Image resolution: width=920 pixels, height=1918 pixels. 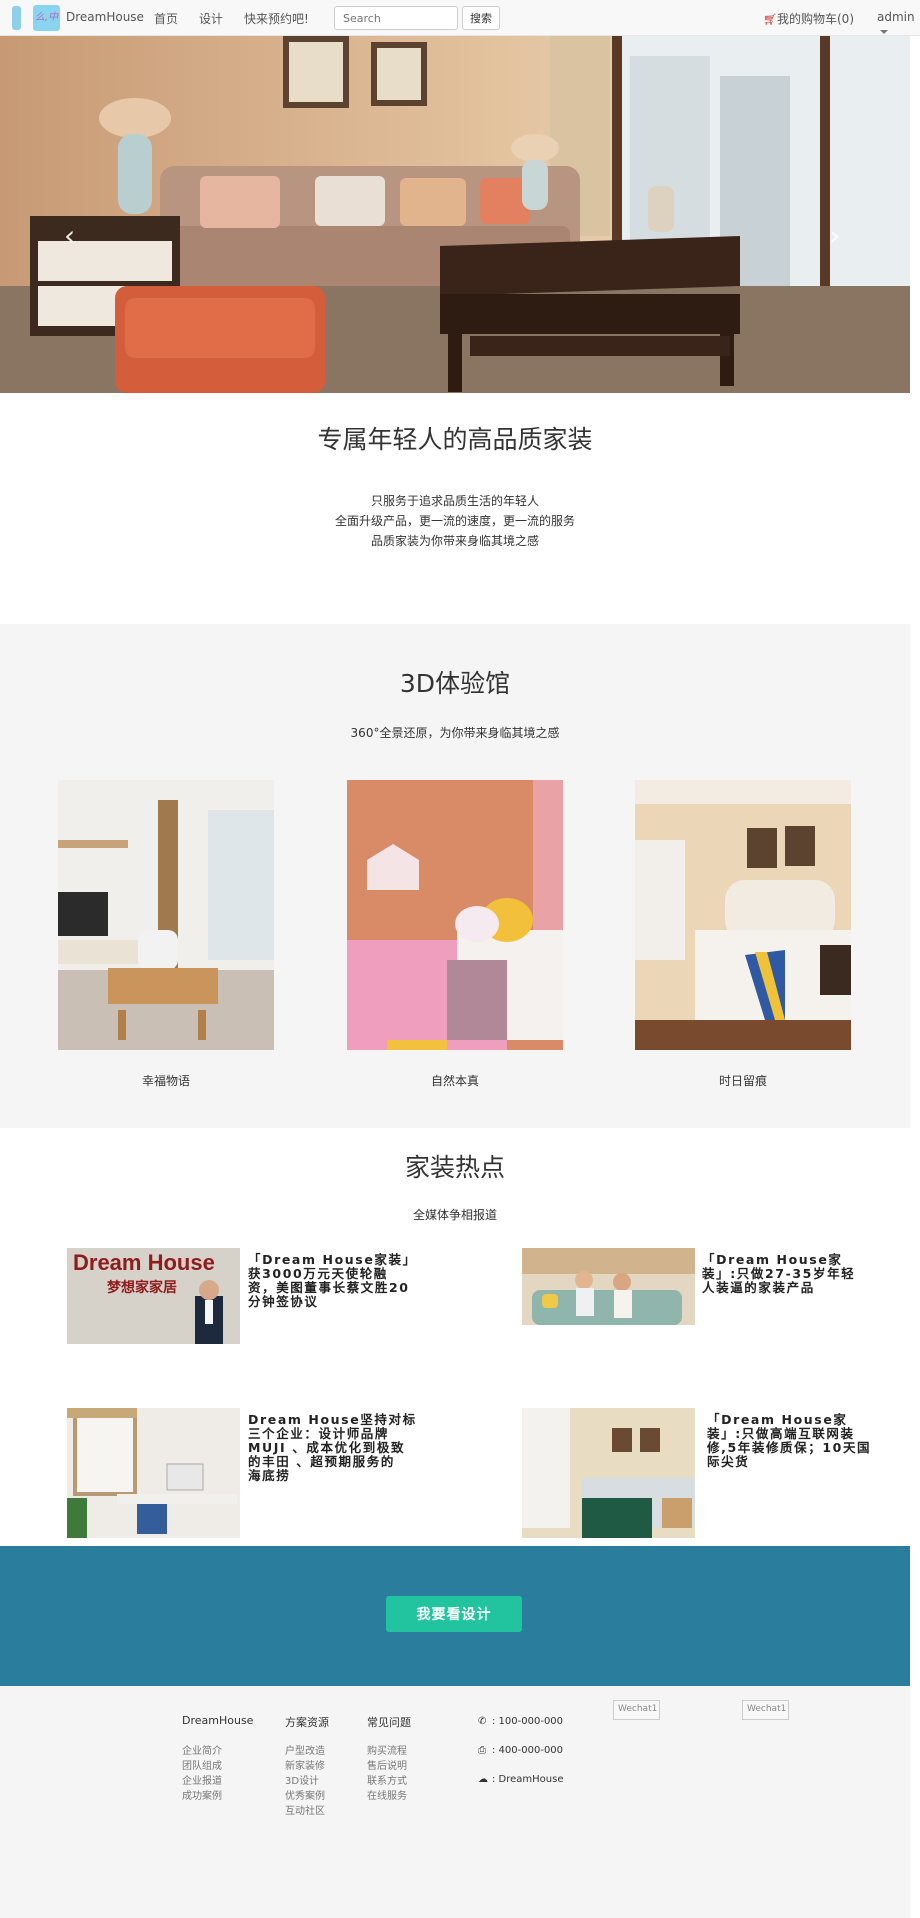 What do you see at coordinates (305, 1764) in the screenshot?
I see `footer-link: 新家装修` at bounding box center [305, 1764].